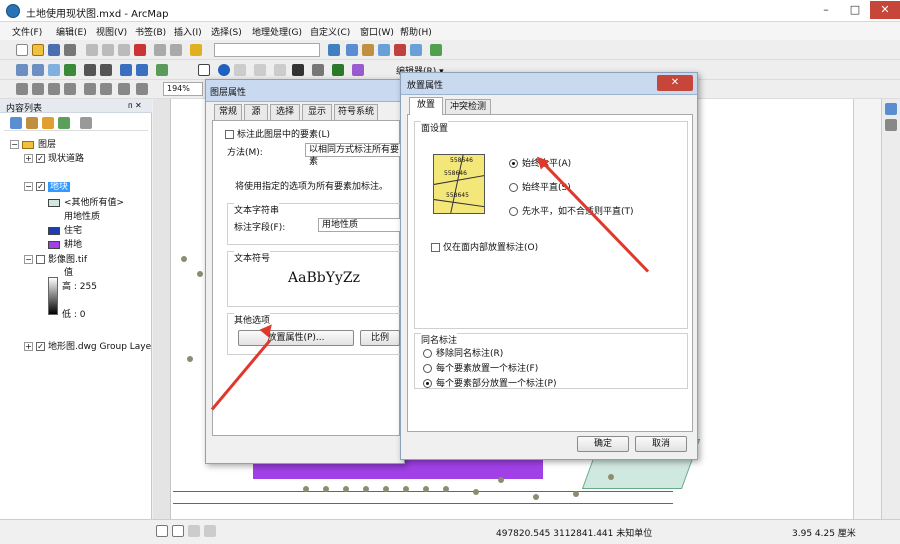 The height and width of the screenshot is (544, 900). Describe the element at coordinates (427, 368) in the screenshot. I see `radio-one-per-feature` at that location.